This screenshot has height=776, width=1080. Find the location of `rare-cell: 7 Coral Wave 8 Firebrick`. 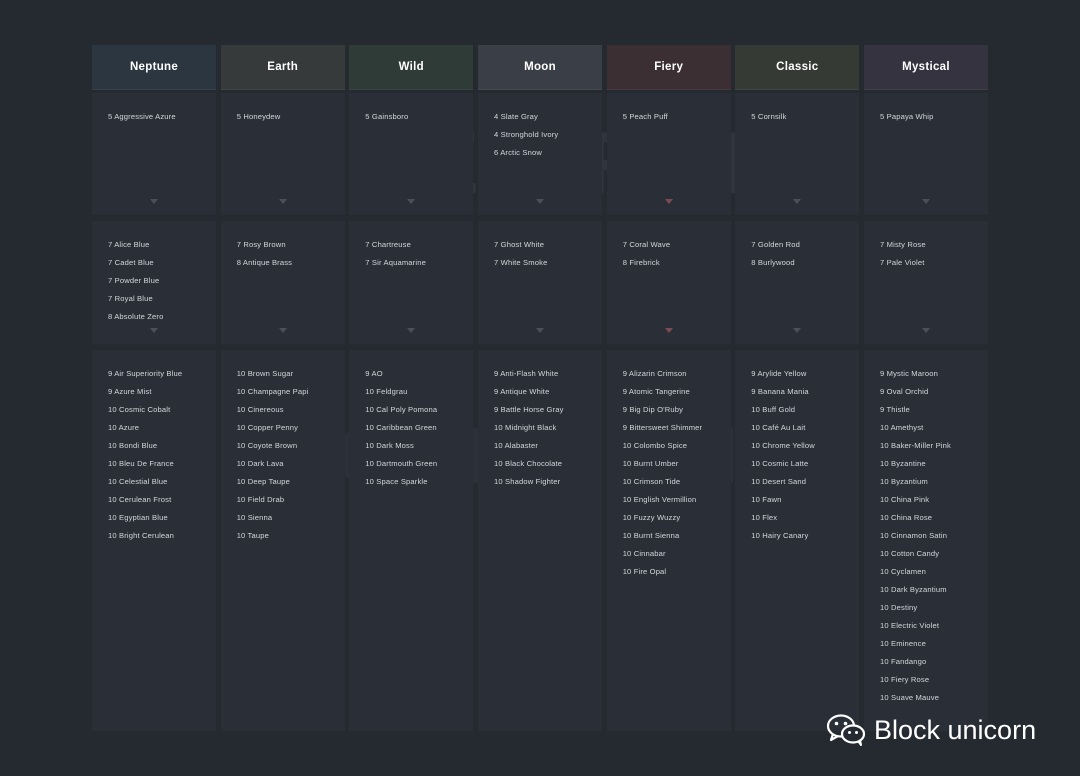

rare-cell: 7 Coral Wave 8 Firebrick is located at coordinates (668, 282).